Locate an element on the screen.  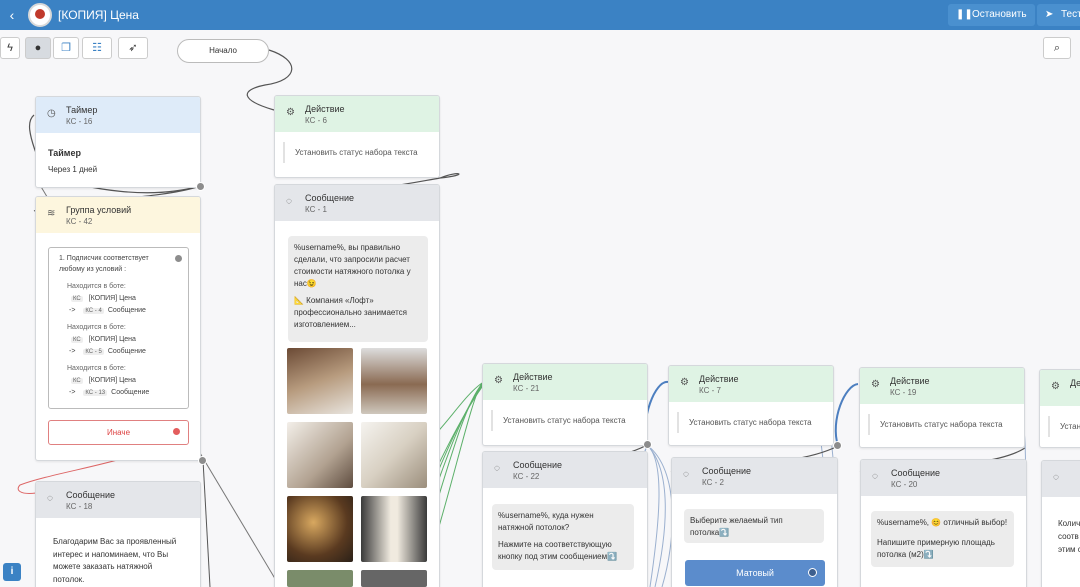
timer-heading: Таймер is located at coordinates (64, 153).